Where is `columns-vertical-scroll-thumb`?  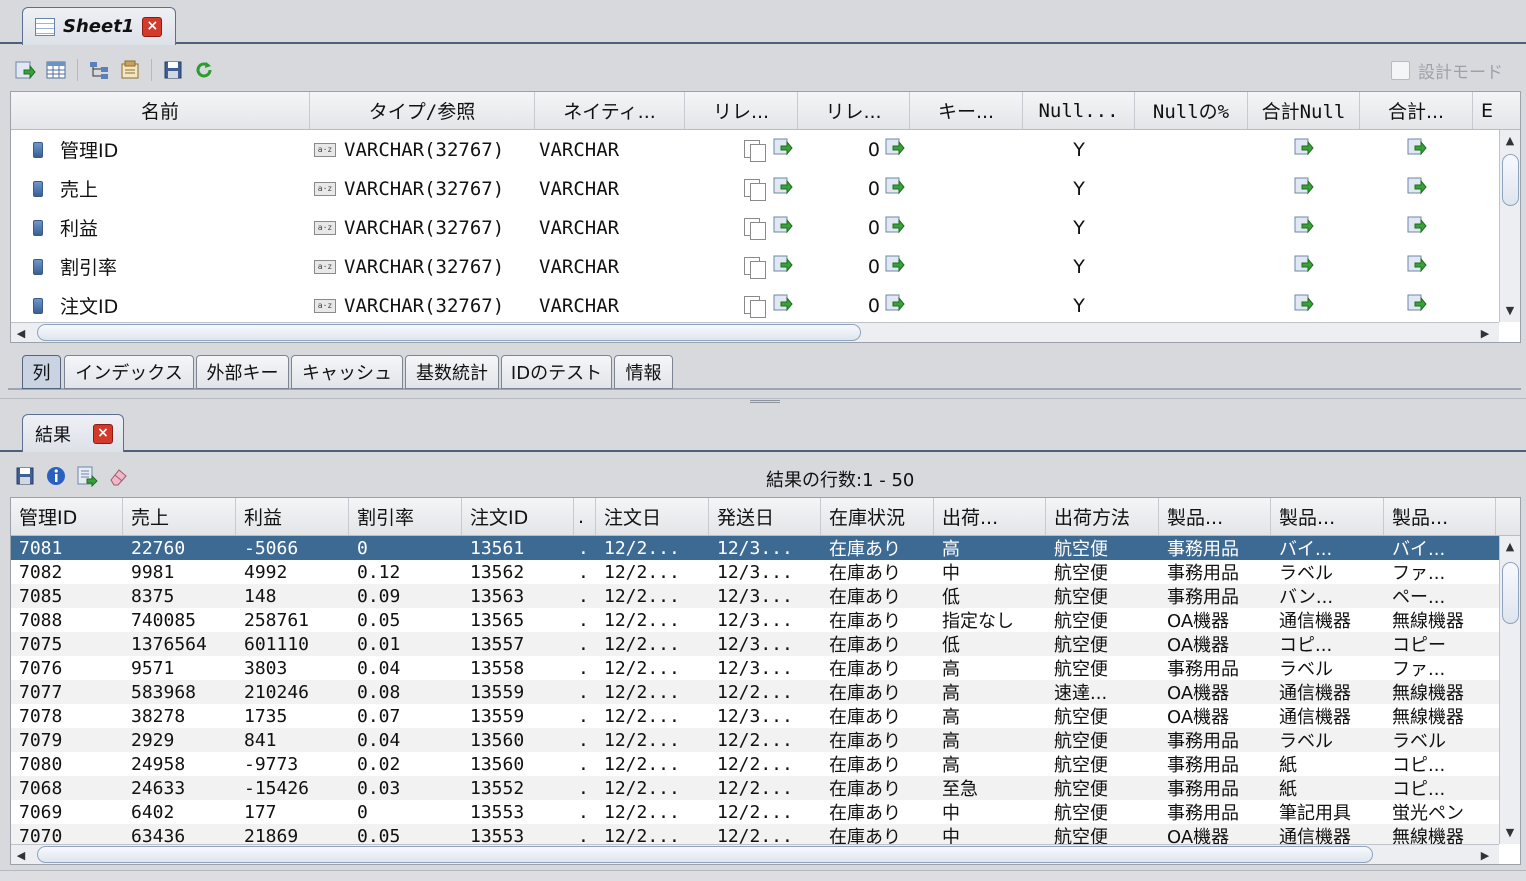
columns-vertical-scroll-thumb is located at coordinates (1510, 180).